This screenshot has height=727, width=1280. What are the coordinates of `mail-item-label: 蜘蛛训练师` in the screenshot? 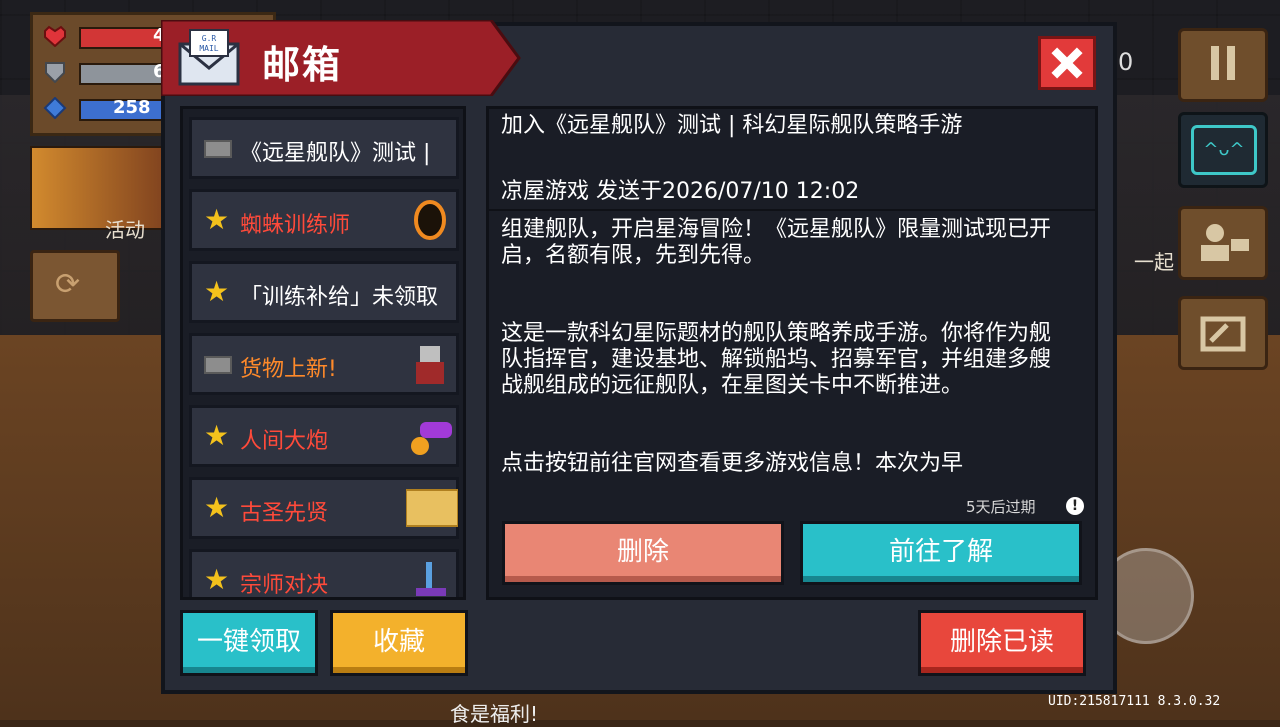 It's located at (295, 225).